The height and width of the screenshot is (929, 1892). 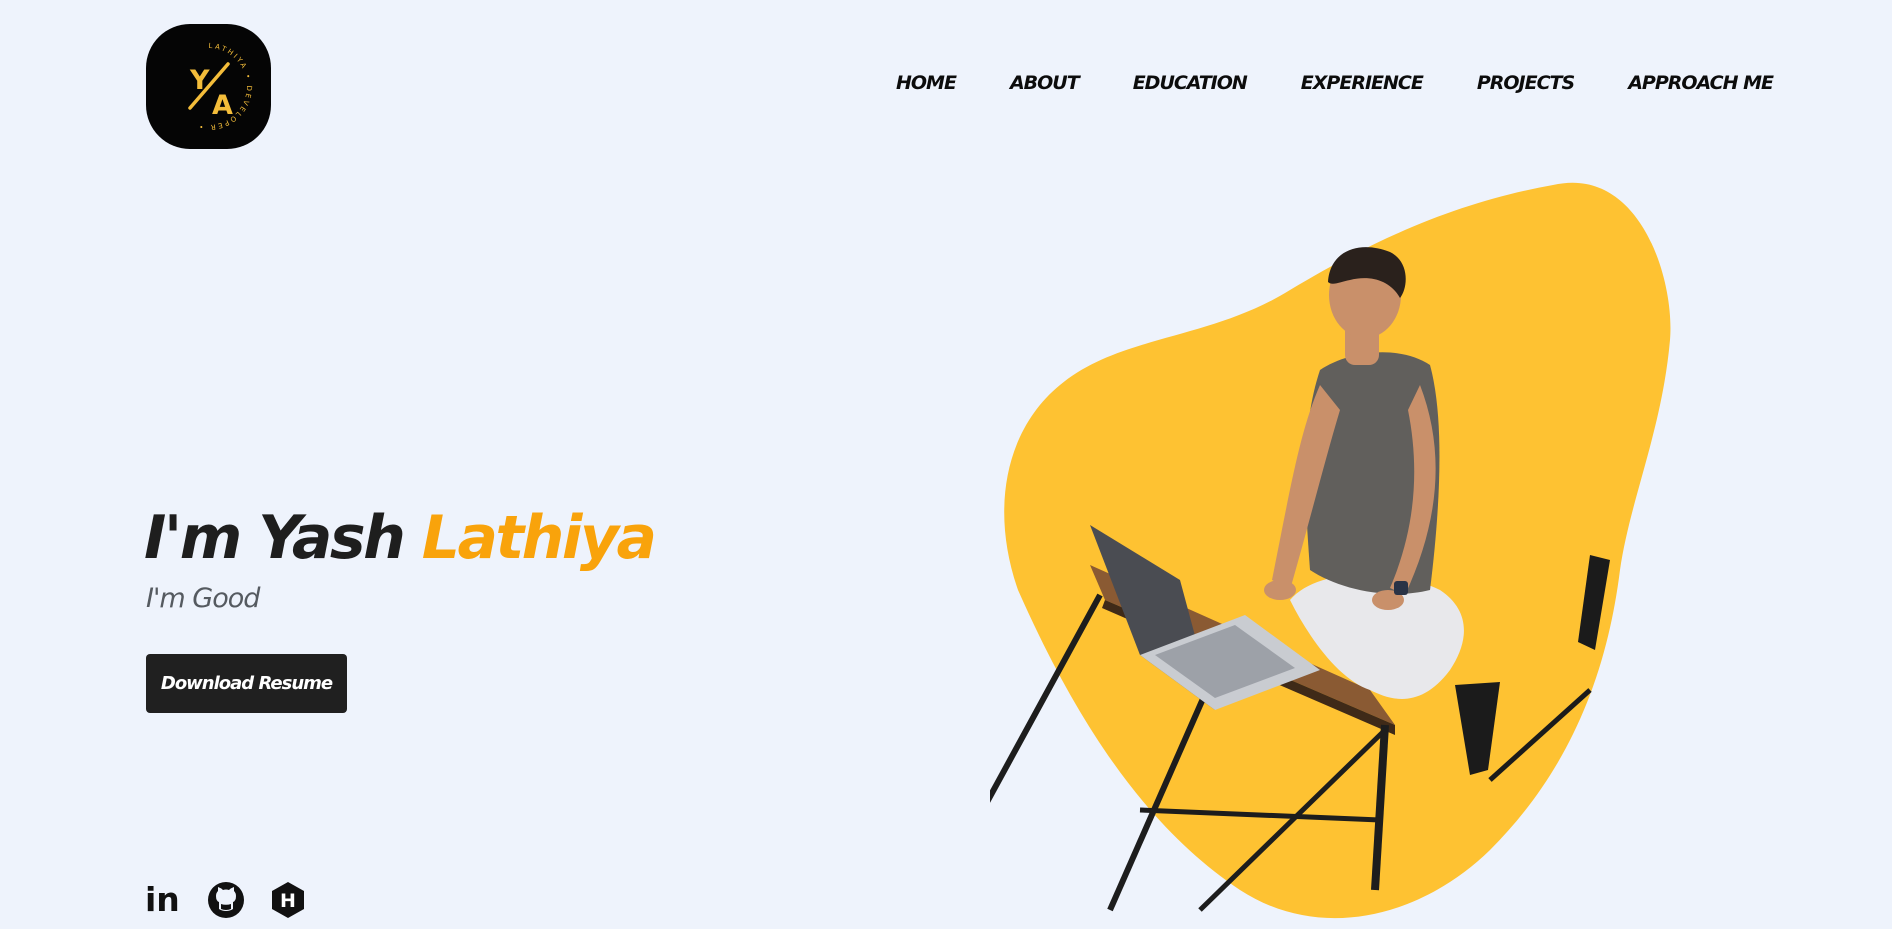 I want to click on github-link, so click(x=226, y=900).